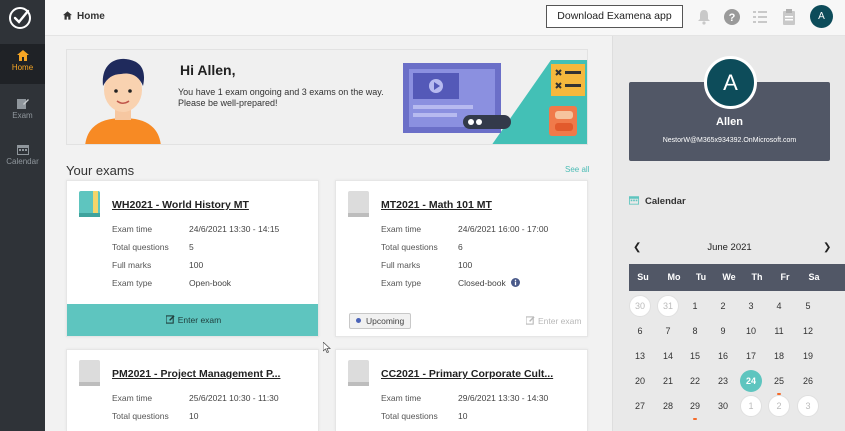  Describe the element at coordinates (171, 283) in the screenshot. I see `exam-type-row: Exam type Open-book` at that location.